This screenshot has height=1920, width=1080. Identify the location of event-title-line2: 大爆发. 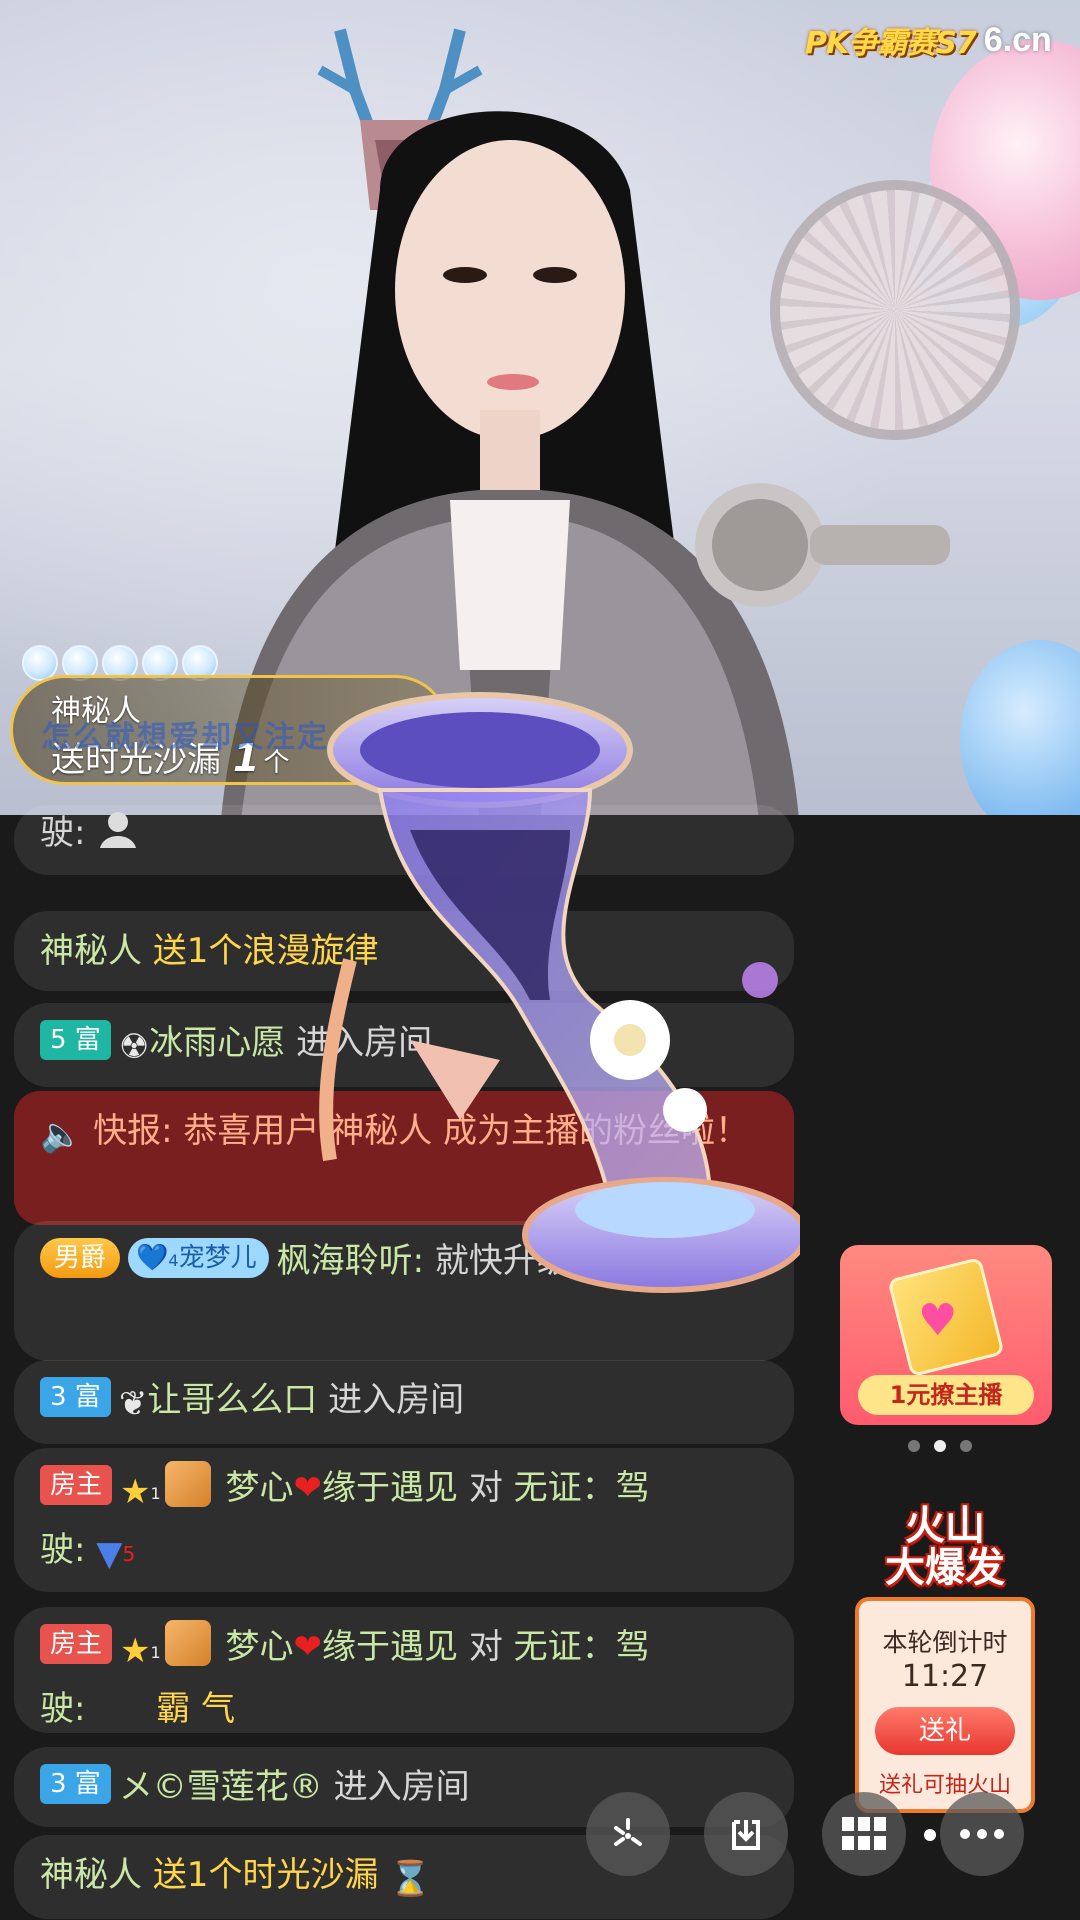
(945, 1568).